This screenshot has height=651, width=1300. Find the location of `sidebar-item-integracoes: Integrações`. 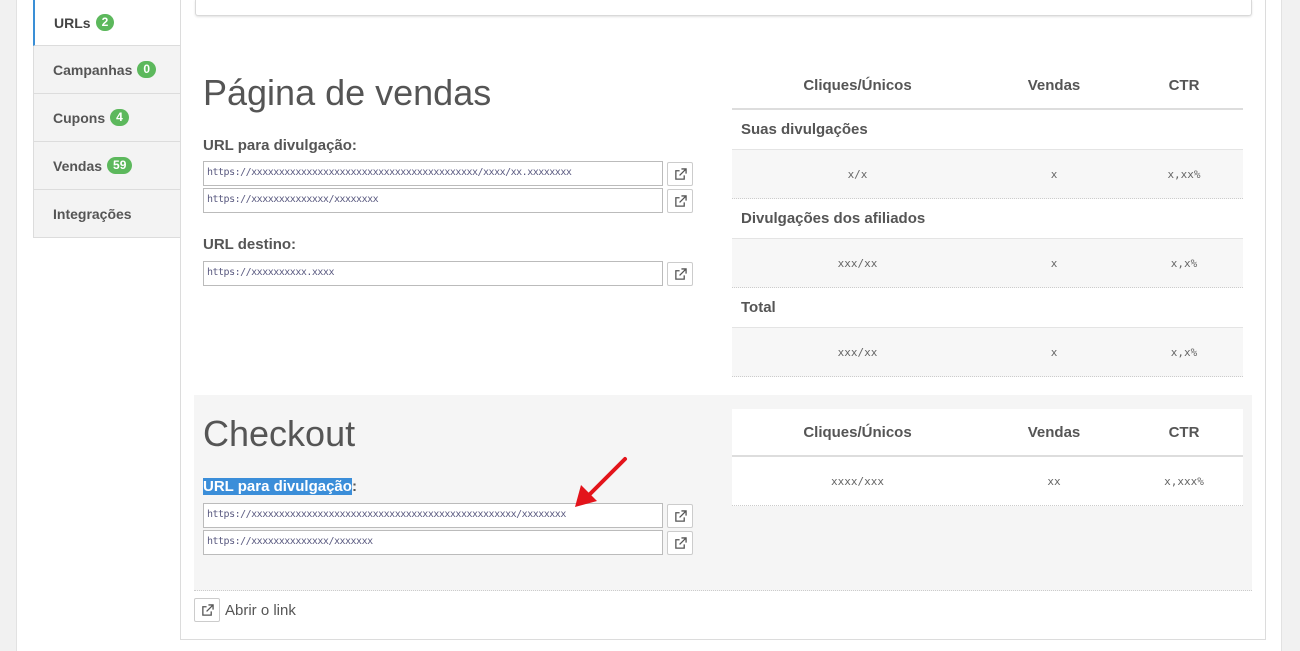

sidebar-item-integracoes: Integrações is located at coordinates (107, 214).